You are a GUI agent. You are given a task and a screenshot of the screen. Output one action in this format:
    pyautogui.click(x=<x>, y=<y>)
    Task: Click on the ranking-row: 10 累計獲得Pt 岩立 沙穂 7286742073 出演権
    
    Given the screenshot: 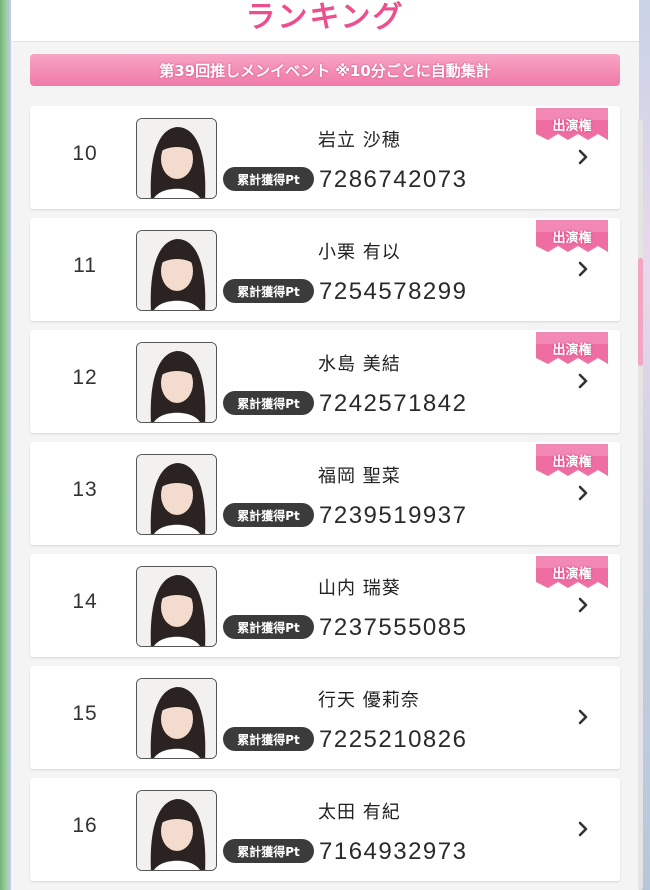 What is the action you would take?
    pyautogui.click(x=325, y=157)
    